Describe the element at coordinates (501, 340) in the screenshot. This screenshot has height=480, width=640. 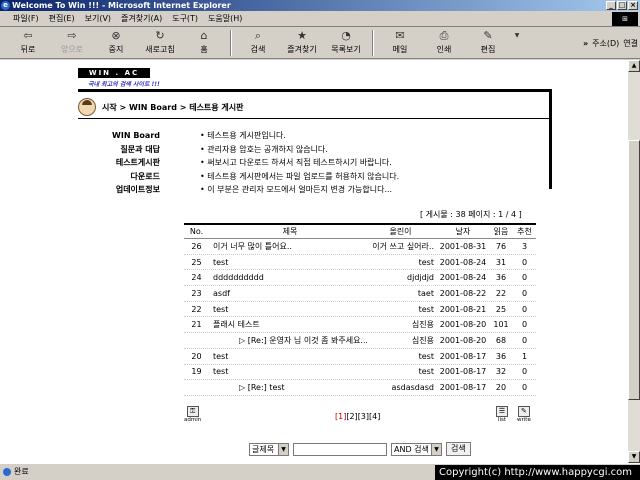
I see `cell-read: 68` at that location.